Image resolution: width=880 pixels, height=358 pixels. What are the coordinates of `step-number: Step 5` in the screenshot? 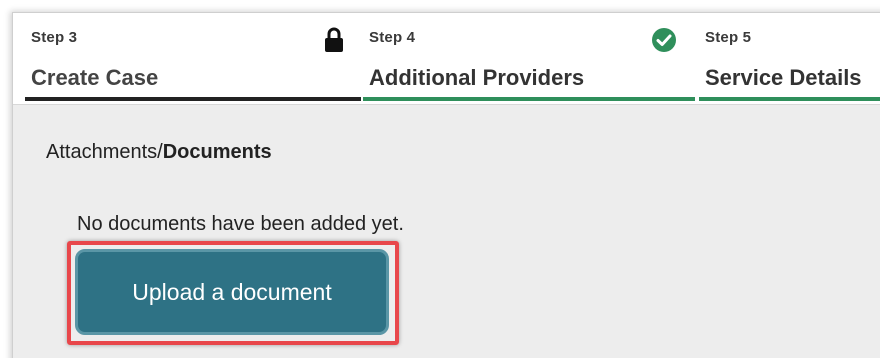 It's located at (728, 37).